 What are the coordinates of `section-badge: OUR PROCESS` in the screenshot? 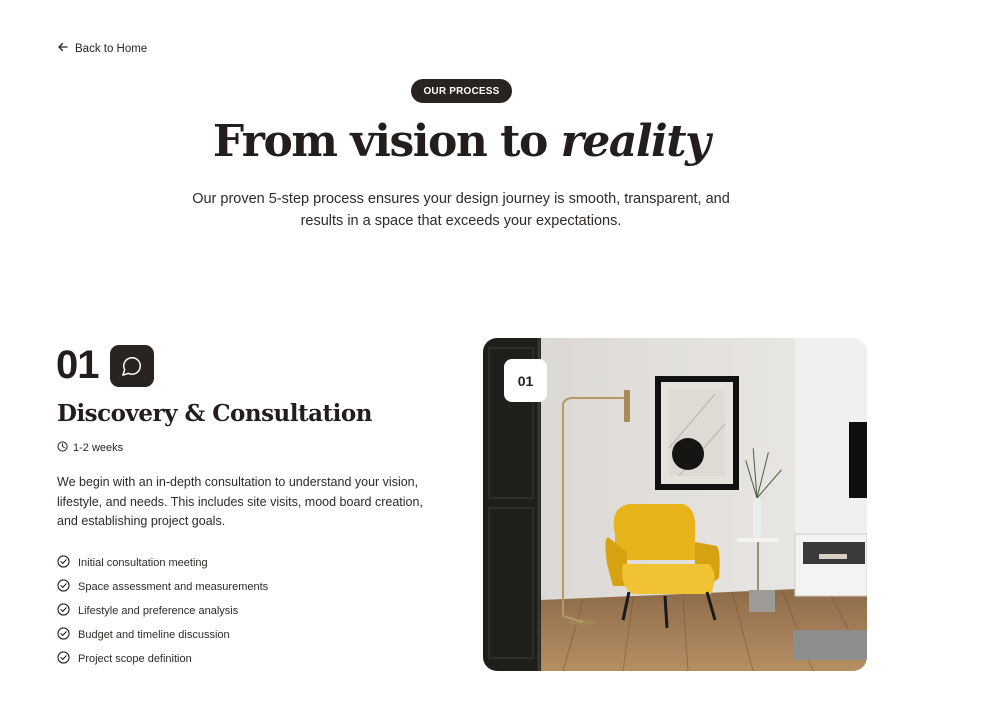 It's located at (461, 91).